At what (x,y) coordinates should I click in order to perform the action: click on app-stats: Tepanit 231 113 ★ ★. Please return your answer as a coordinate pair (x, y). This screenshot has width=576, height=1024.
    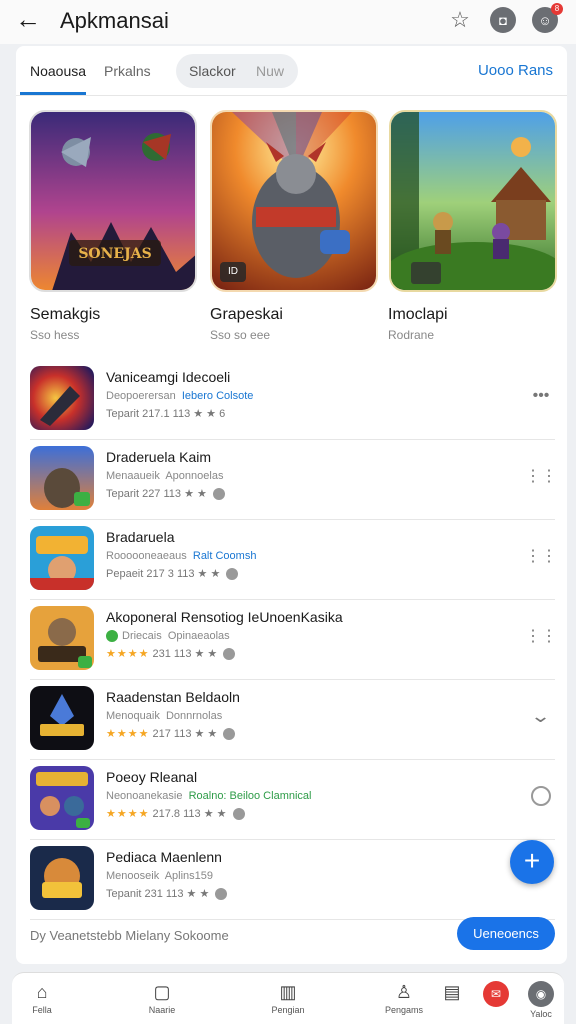
    Looking at the image, I should click on (167, 894).